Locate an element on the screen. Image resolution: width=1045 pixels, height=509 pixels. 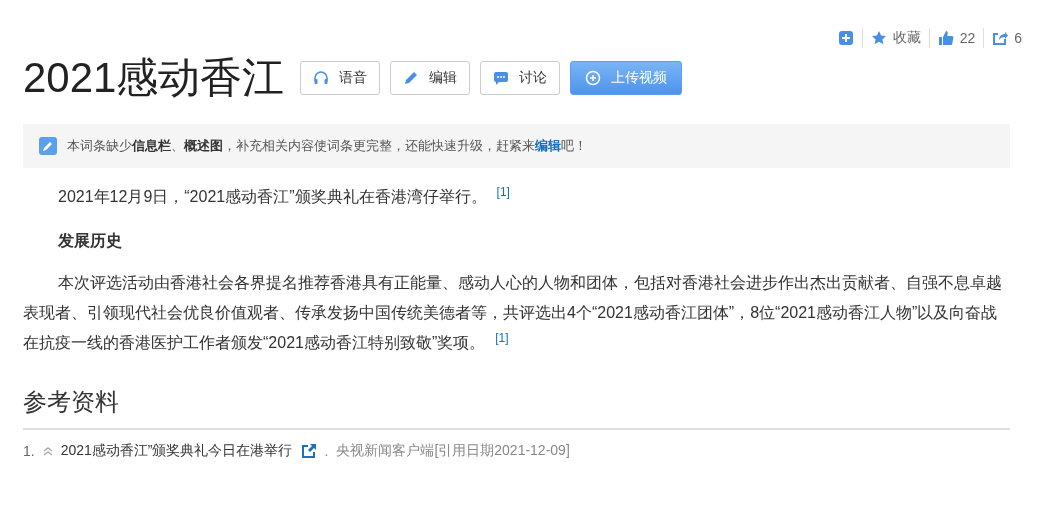
paragraph: 本次评选活动由香港社会各界提名推荐香港具有正能量、感动人心的人物和团体，包括对香港社会进步作出杰出贡献者、自强不息卓越表现者、引领现代社会优良价值观者、传承发扬中国传统美德者等，共评选出4个“2021感动香江团体”，8位“2021感动香江人物”以及向奋战在抗疫一线的香港医护工作者颁发“2021感动香江特别致敬”奖项。 $^{[1]}$ is located at coordinates (513, 313).